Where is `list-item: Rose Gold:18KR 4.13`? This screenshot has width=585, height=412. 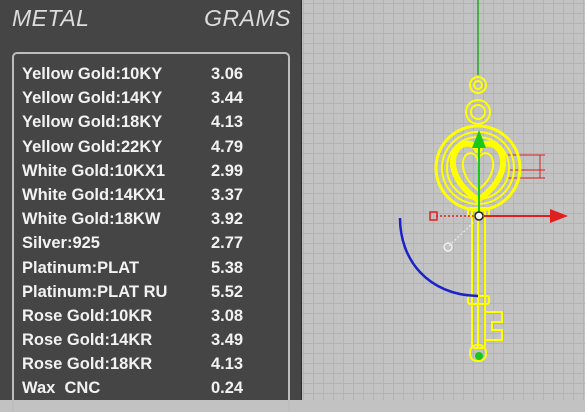
list-item: Rose Gold:18KR 4.13 is located at coordinates (156, 365).